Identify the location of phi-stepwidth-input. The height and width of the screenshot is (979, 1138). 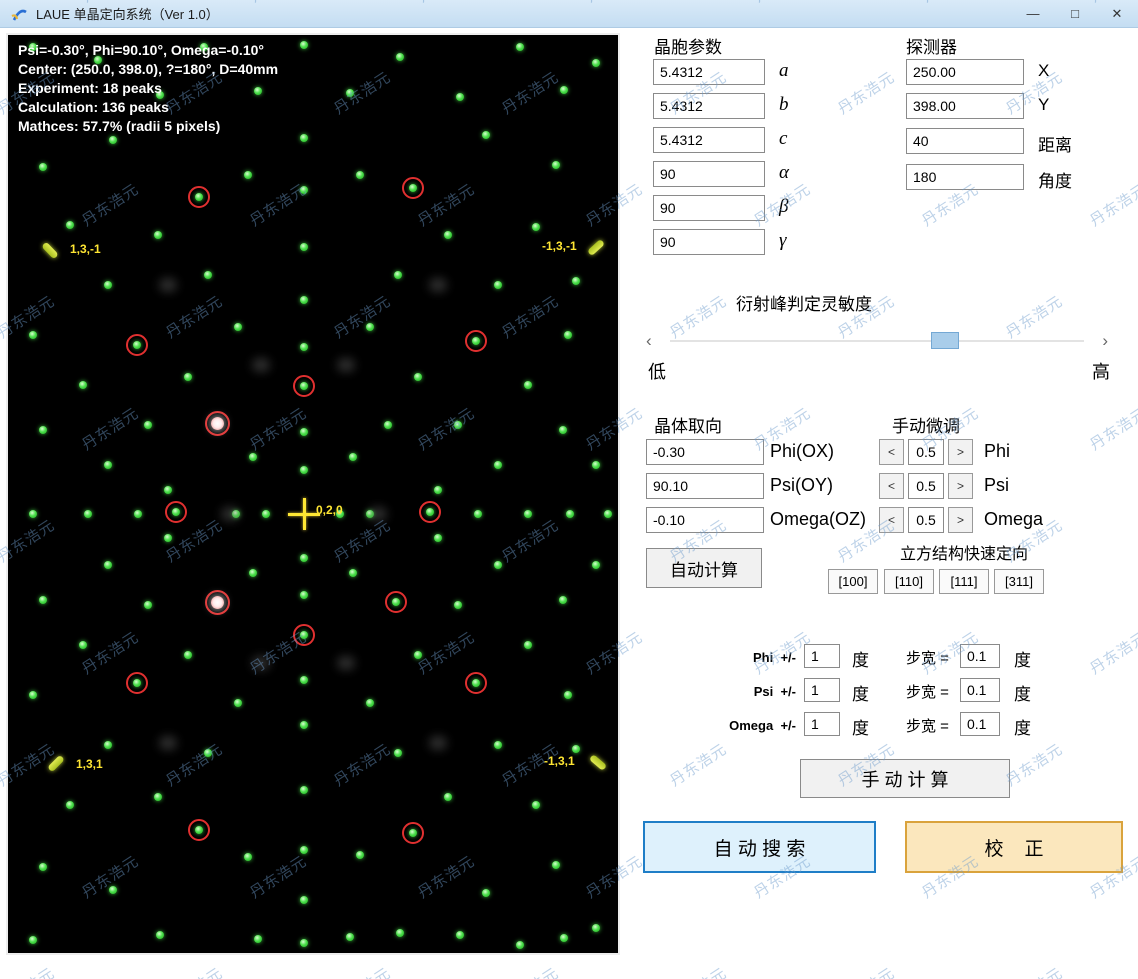
(980, 656).